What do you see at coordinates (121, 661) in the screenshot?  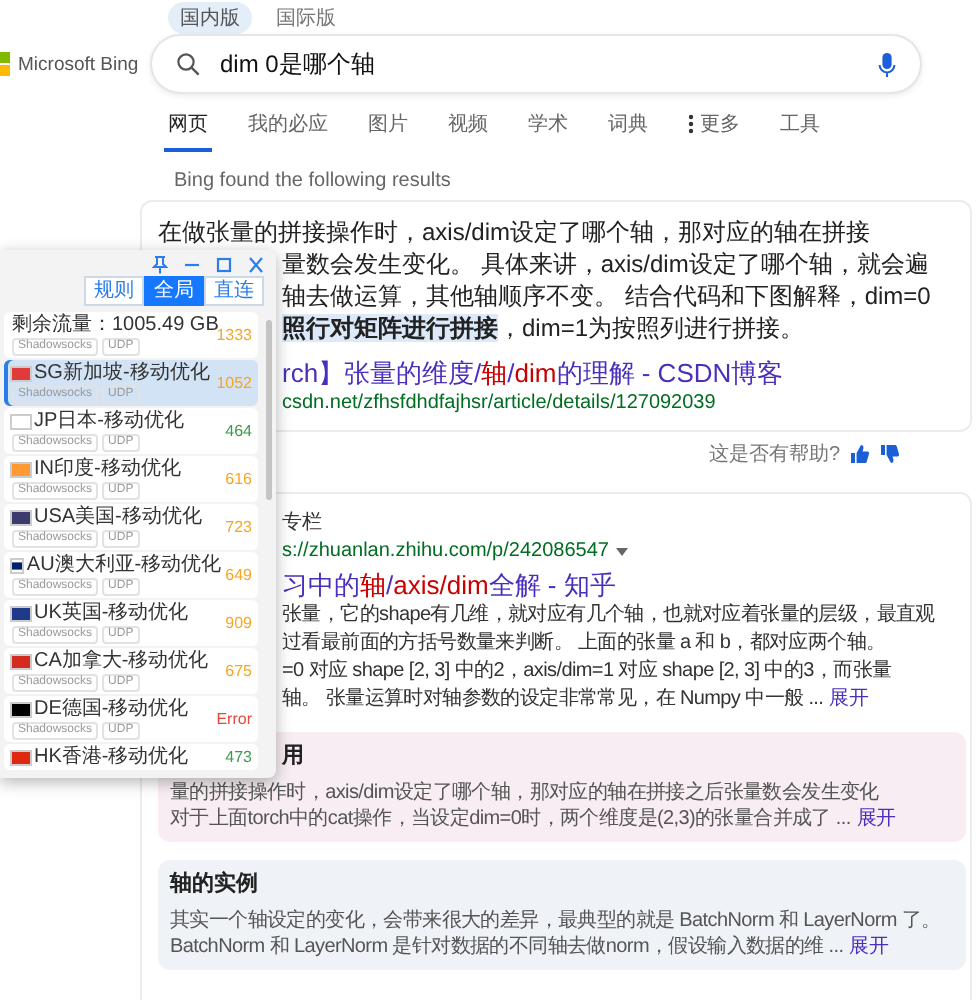 I see `server-name: CA加拿大-移动优化` at bounding box center [121, 661].